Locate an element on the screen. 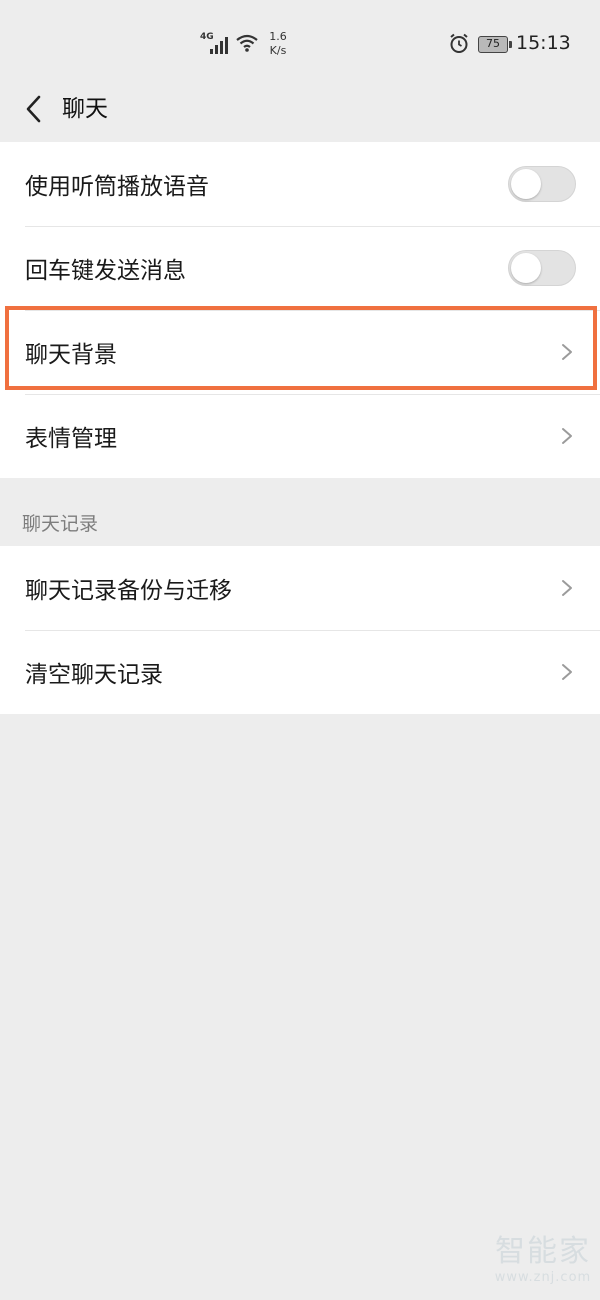 The width and height of the screenshot is (600, 1300). setting-label: 使用听筒播放语音 is located at coordinates (117, 187).